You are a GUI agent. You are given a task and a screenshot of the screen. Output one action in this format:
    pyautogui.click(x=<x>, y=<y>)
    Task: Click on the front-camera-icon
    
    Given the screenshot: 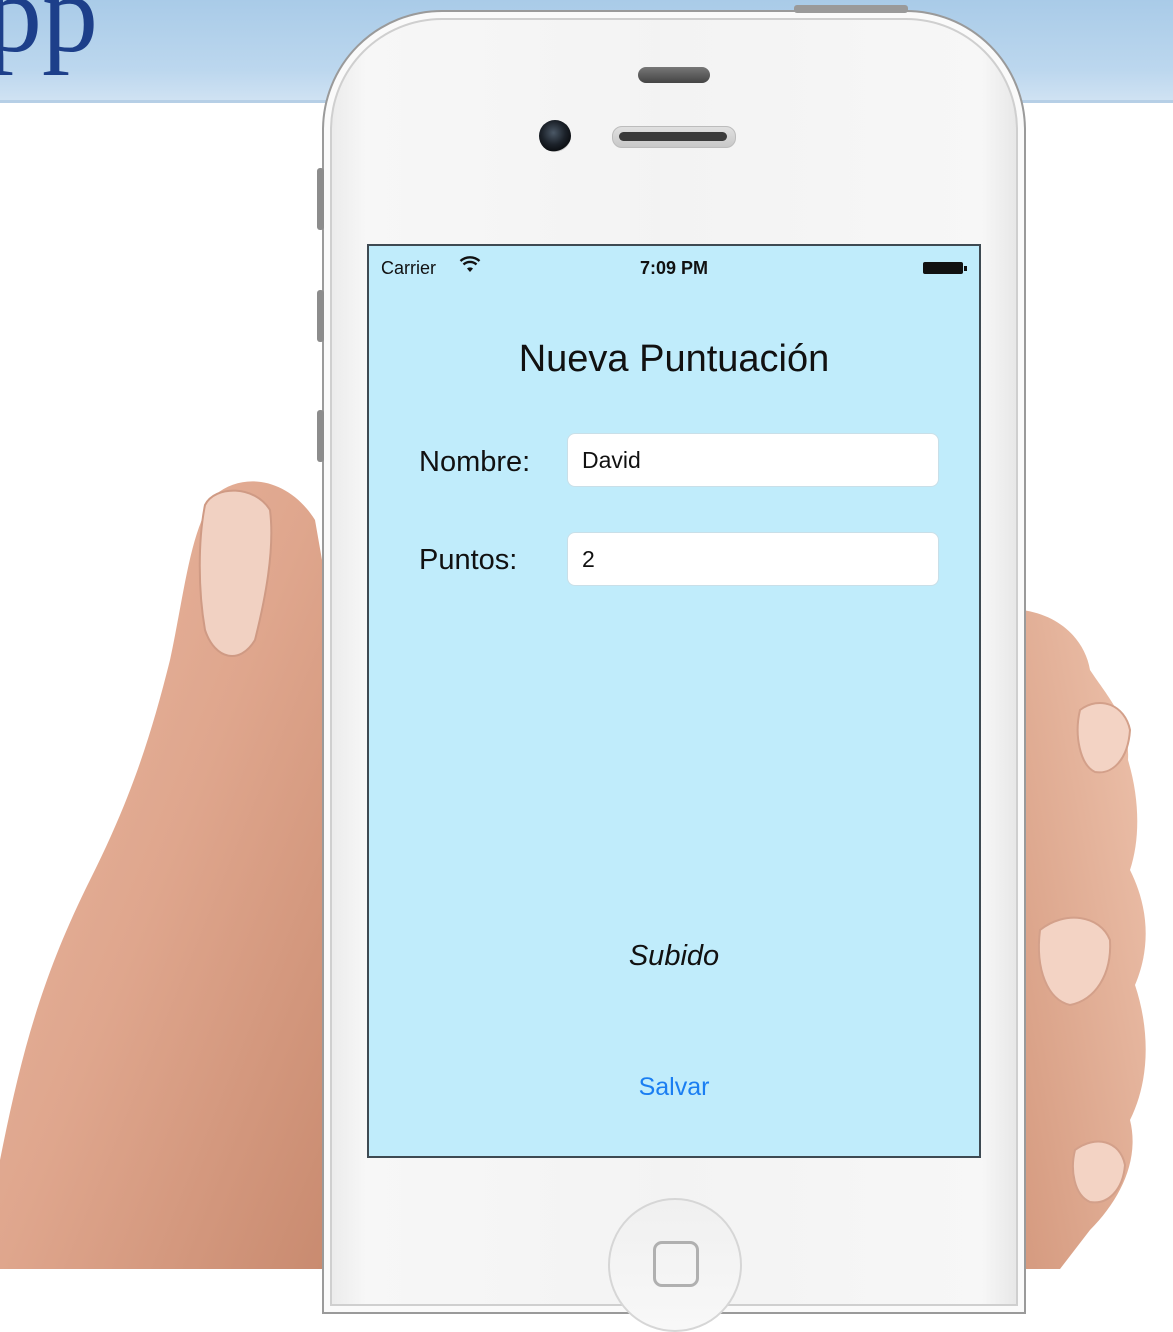 What is the action you would take?
    pyautogui.click(x=555, y=136)
    